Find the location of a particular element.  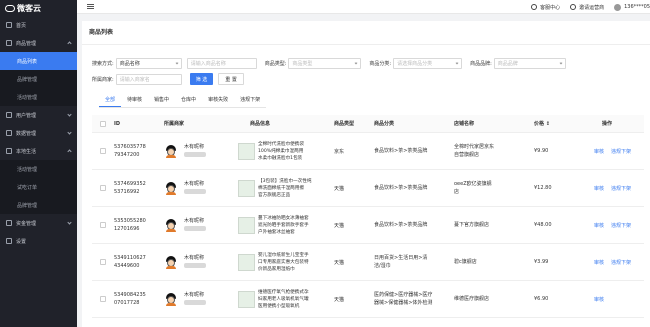

product-title: 维德医疗氧气枪便携式孕 妇家用老人吸氧机氧气罐 医用便携小型吸氧机 is located at coordinates (283, 299).